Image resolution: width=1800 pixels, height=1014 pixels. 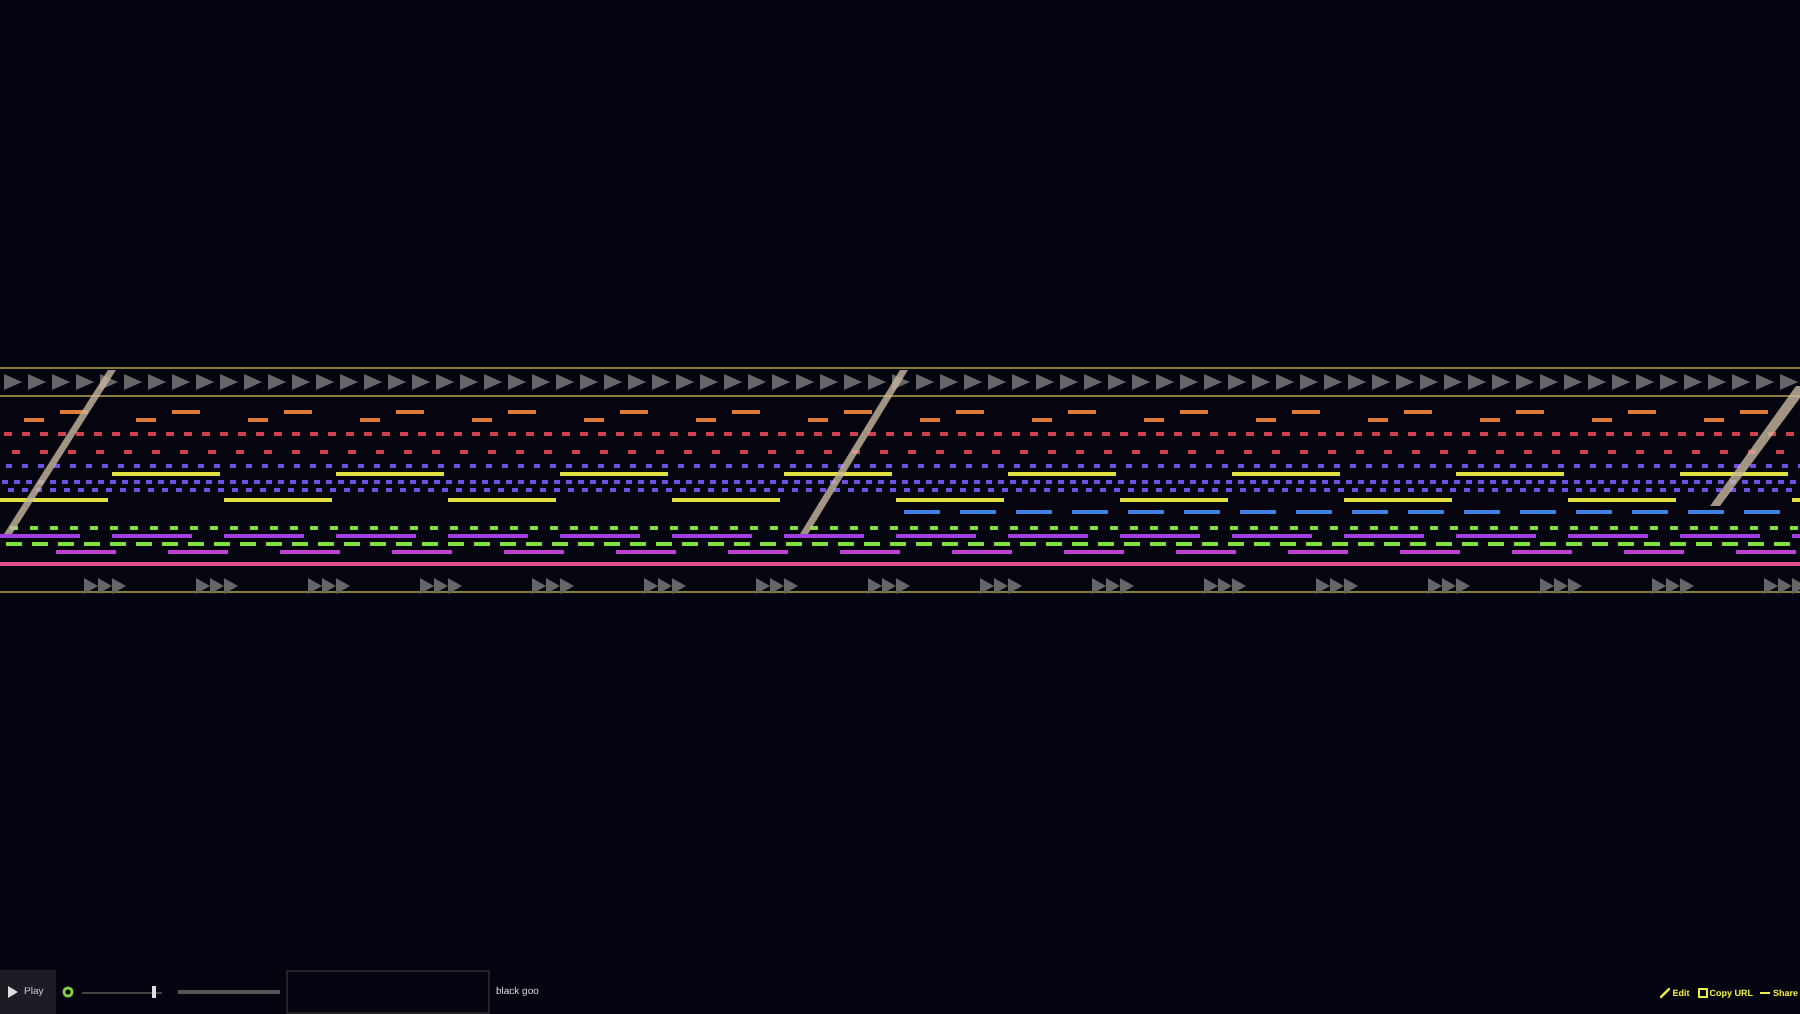 I want to click on play-icon, so click(x=13, y=992).